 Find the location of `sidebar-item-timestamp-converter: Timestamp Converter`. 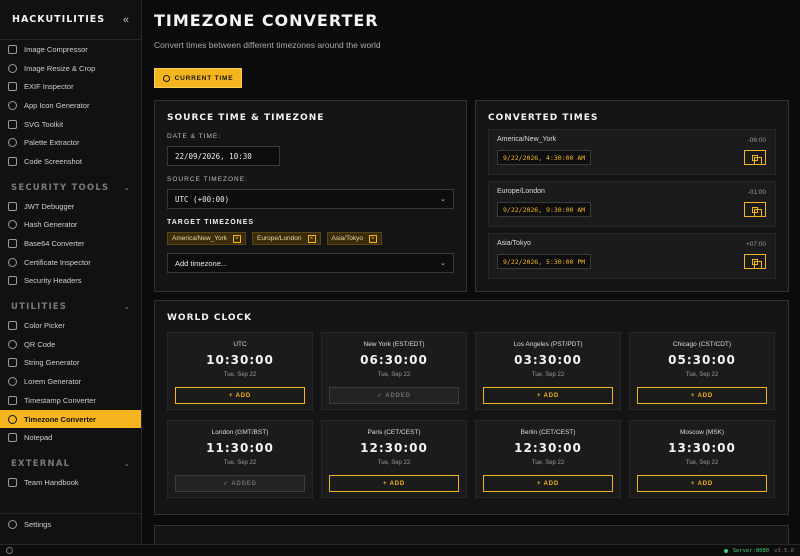

sidebar-item-timestamp-converter: Timestamp Converter is located at coordinates (70, 400).